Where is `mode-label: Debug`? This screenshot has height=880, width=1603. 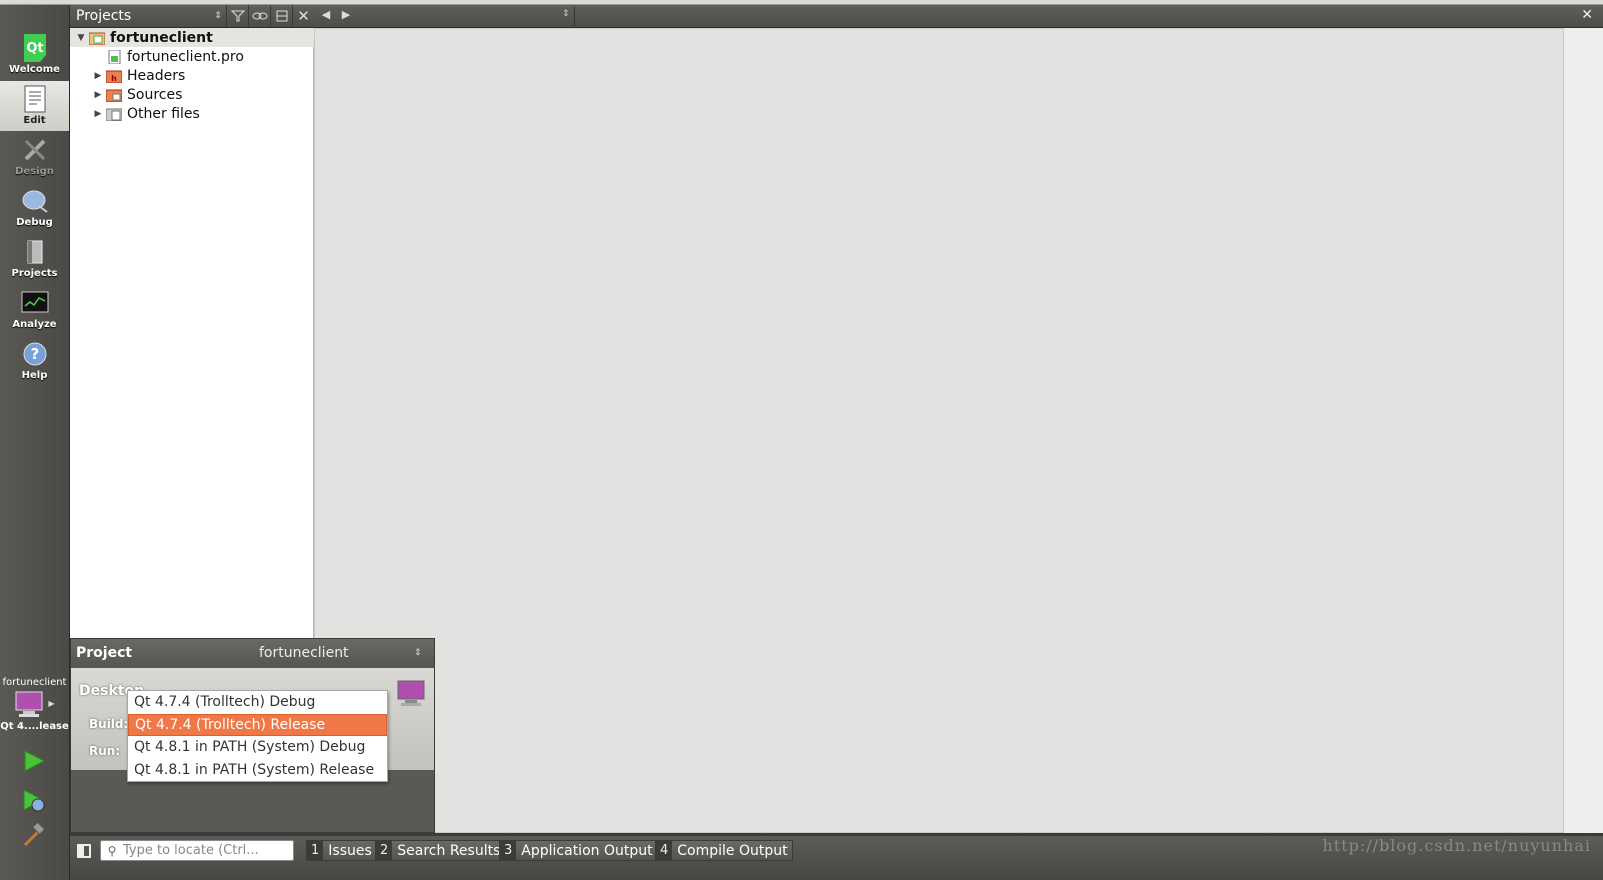
mode-label: Debug is located at coordinates (34, 222).